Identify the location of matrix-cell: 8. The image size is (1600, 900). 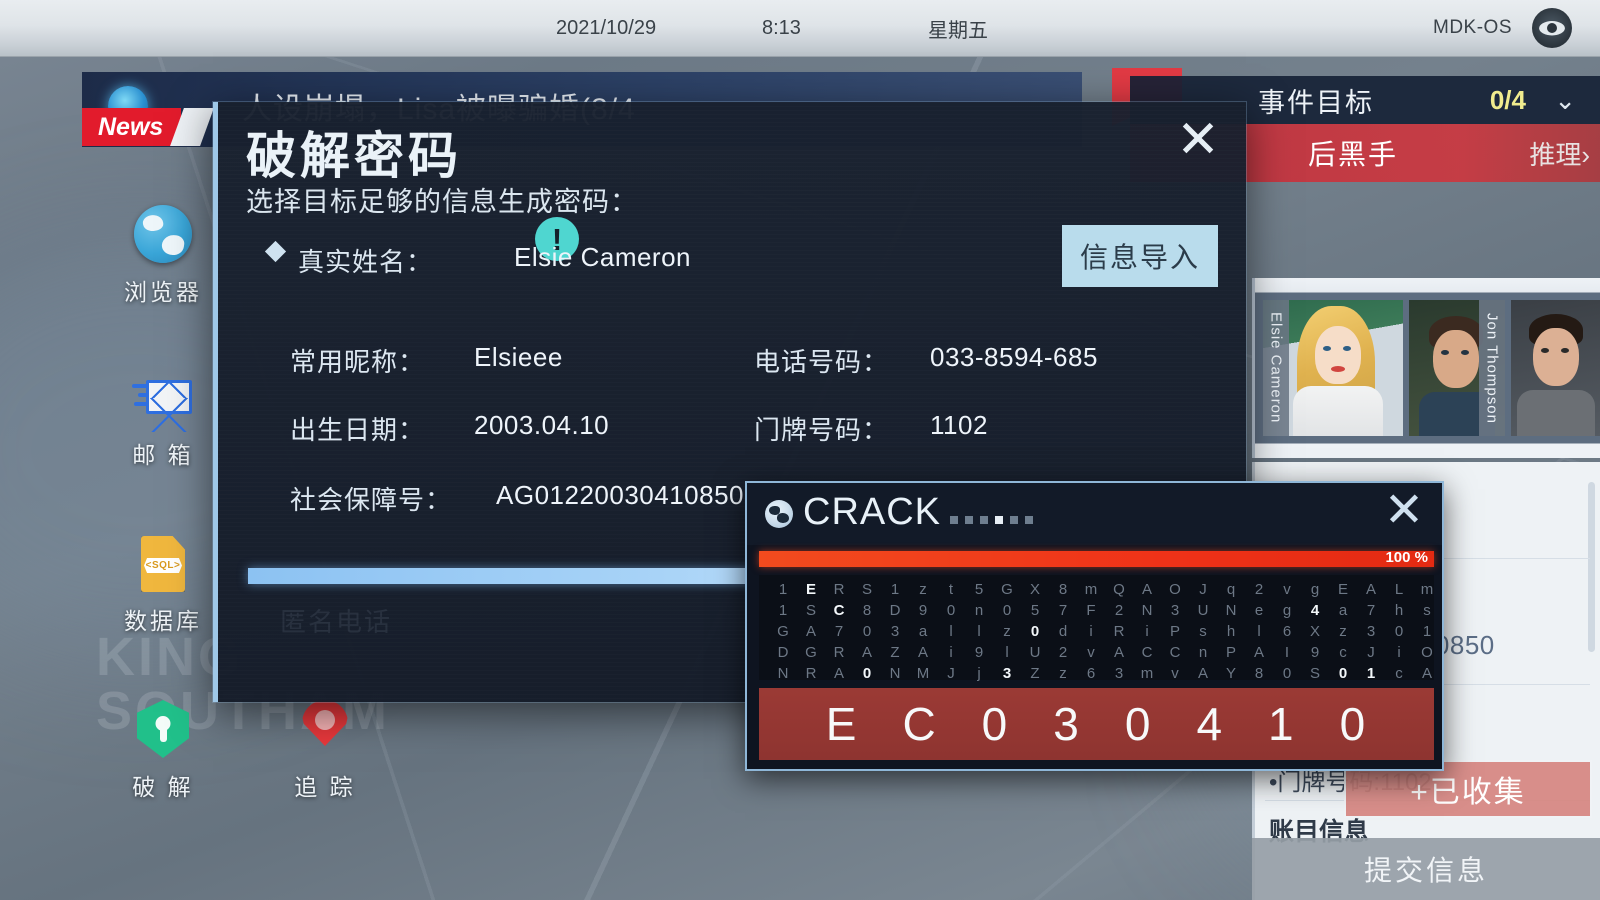
(867, 610).